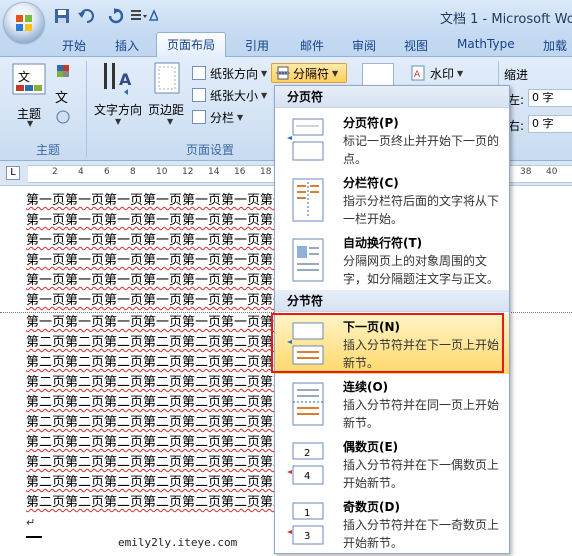 The width and height of the screenshot is (572, 556). I want to click on menu-item-page-break: 分页符(P) 标记一页终止并开始下一页的点。, so click(392, 140).